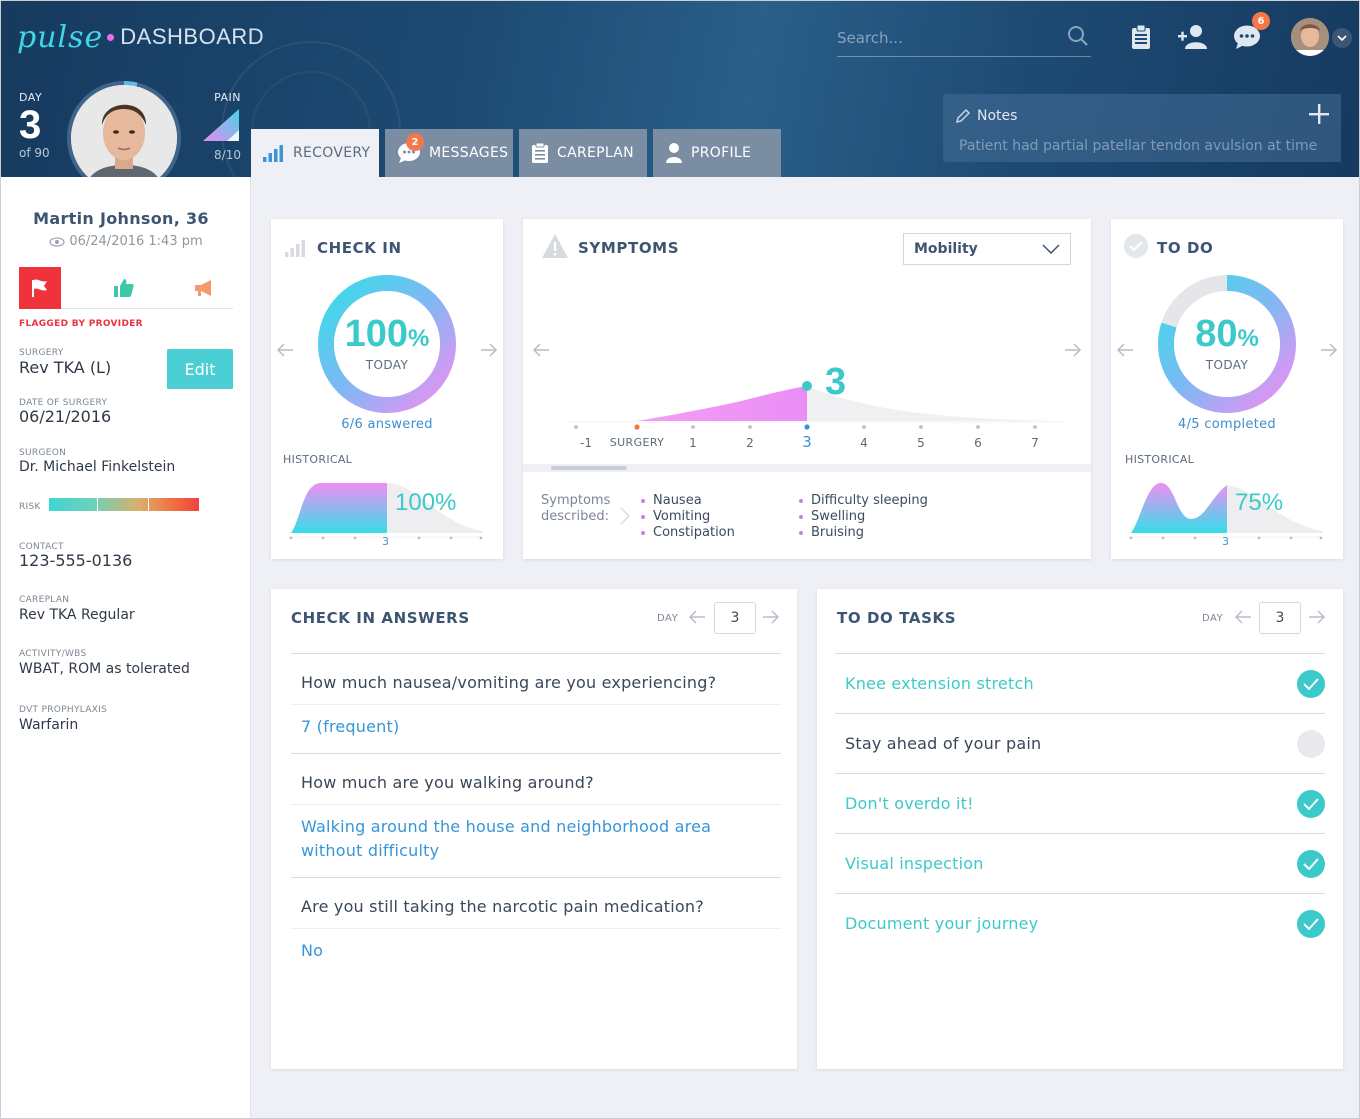 The image size is (1360, 1119). What do you see at coordinates (586, 443) in the screenshot?
I see `axis-label: -1` at bounding box center [586, 443].